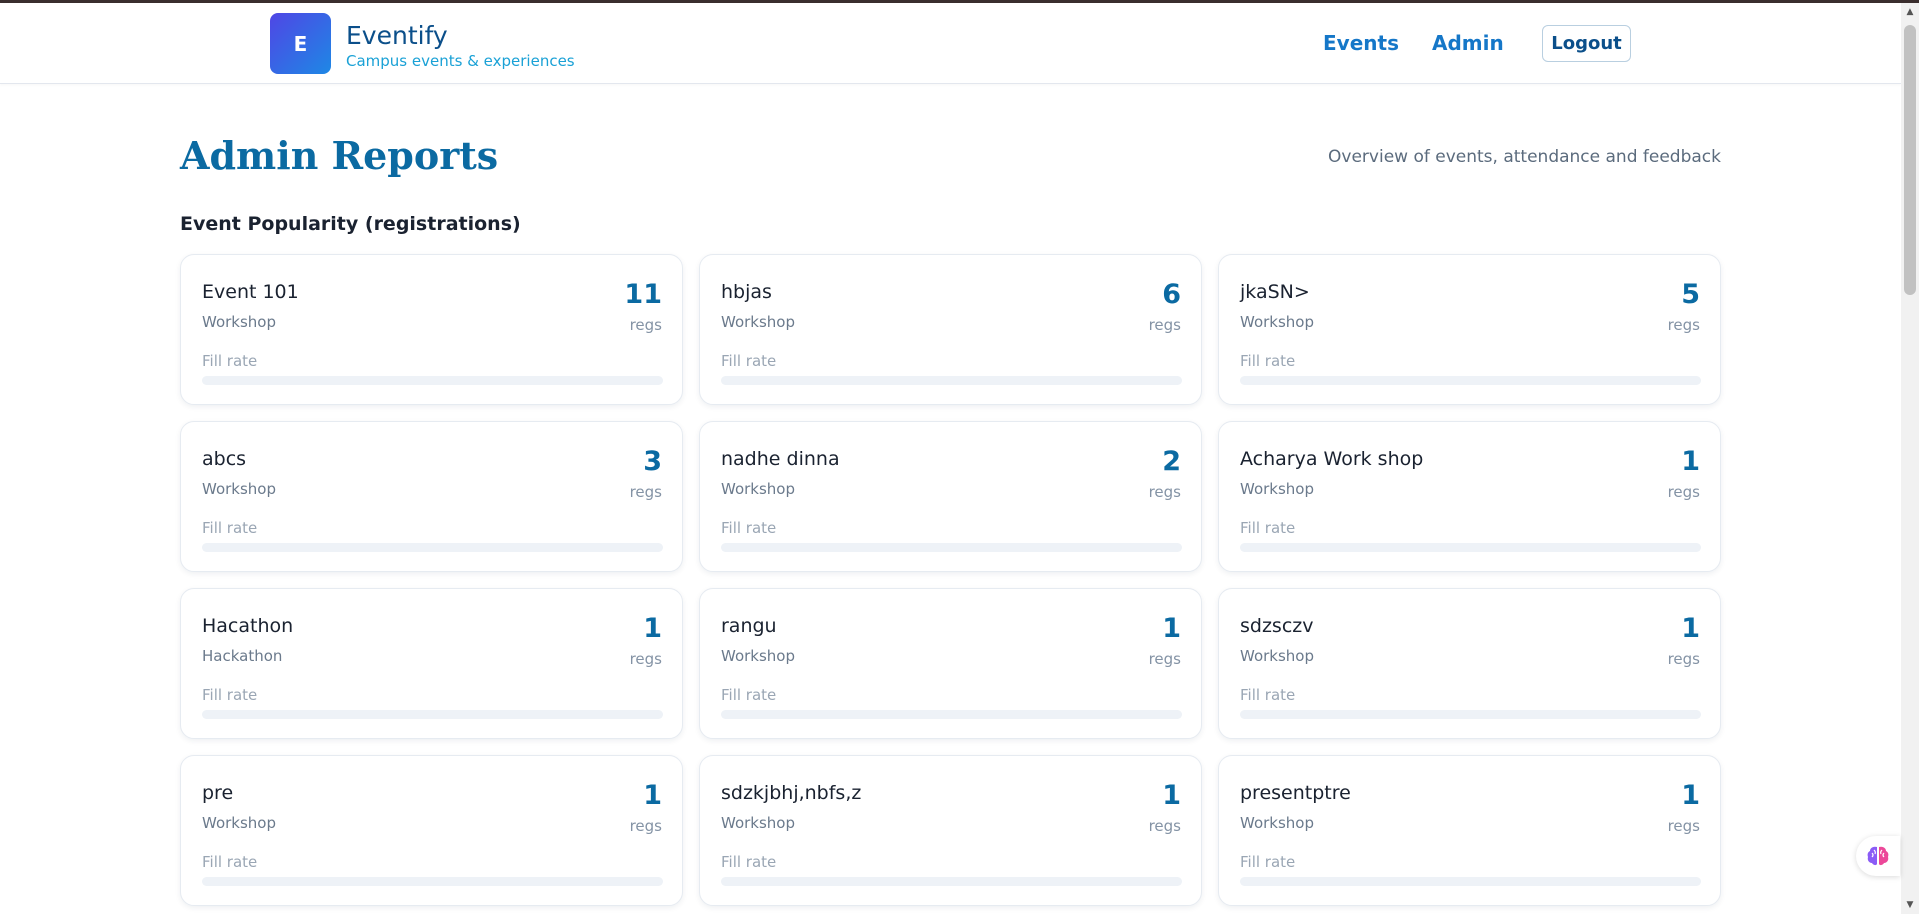  What do you see at coordinates (248, 626) in the screenshot?
I see `event-name: Hacathon` at bounding box center [248, 626].